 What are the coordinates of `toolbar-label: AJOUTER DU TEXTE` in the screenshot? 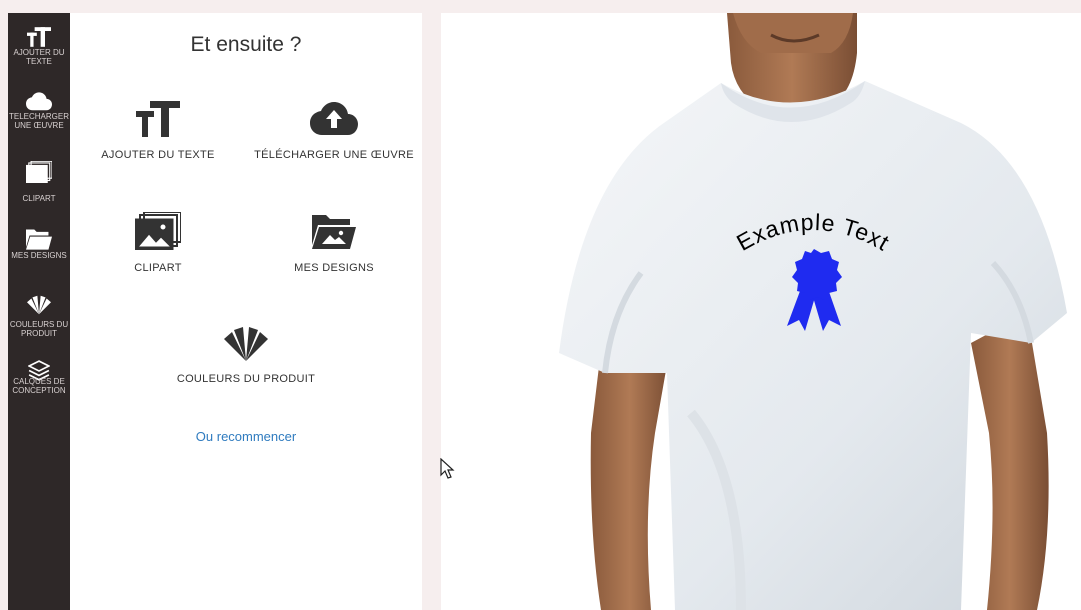 It's located at (39, 57).